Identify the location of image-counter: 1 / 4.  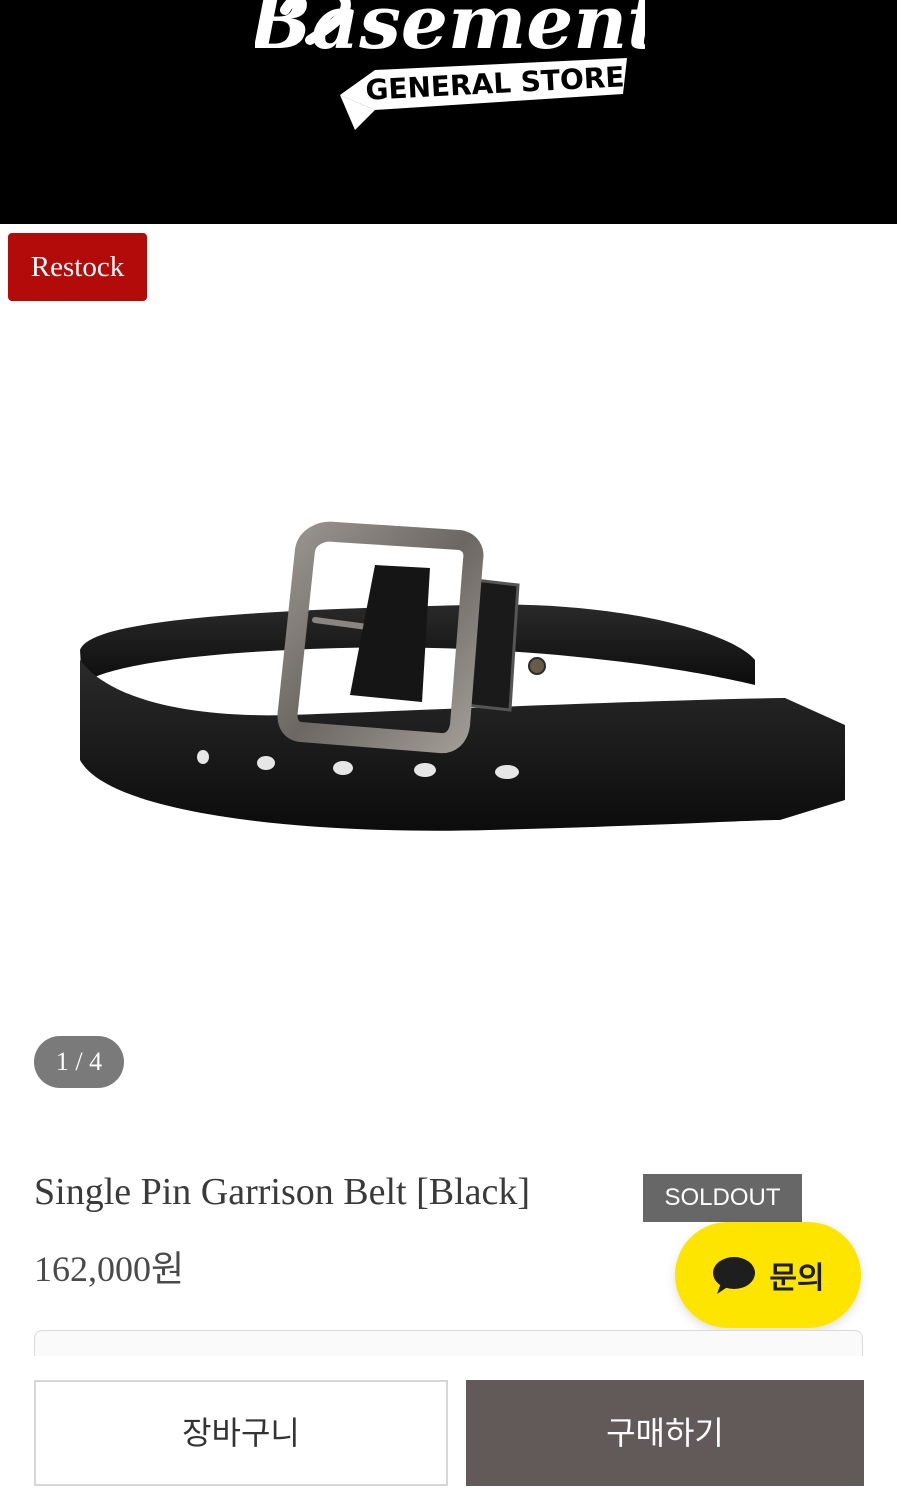
(79, 1062).